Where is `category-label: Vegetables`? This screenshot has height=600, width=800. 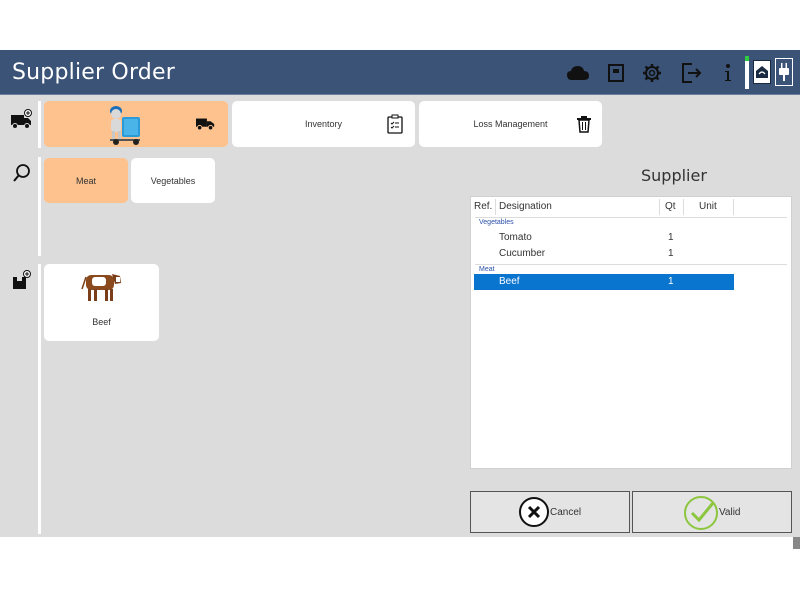 category-label: Vegetables is located at coordinates (173, 180).